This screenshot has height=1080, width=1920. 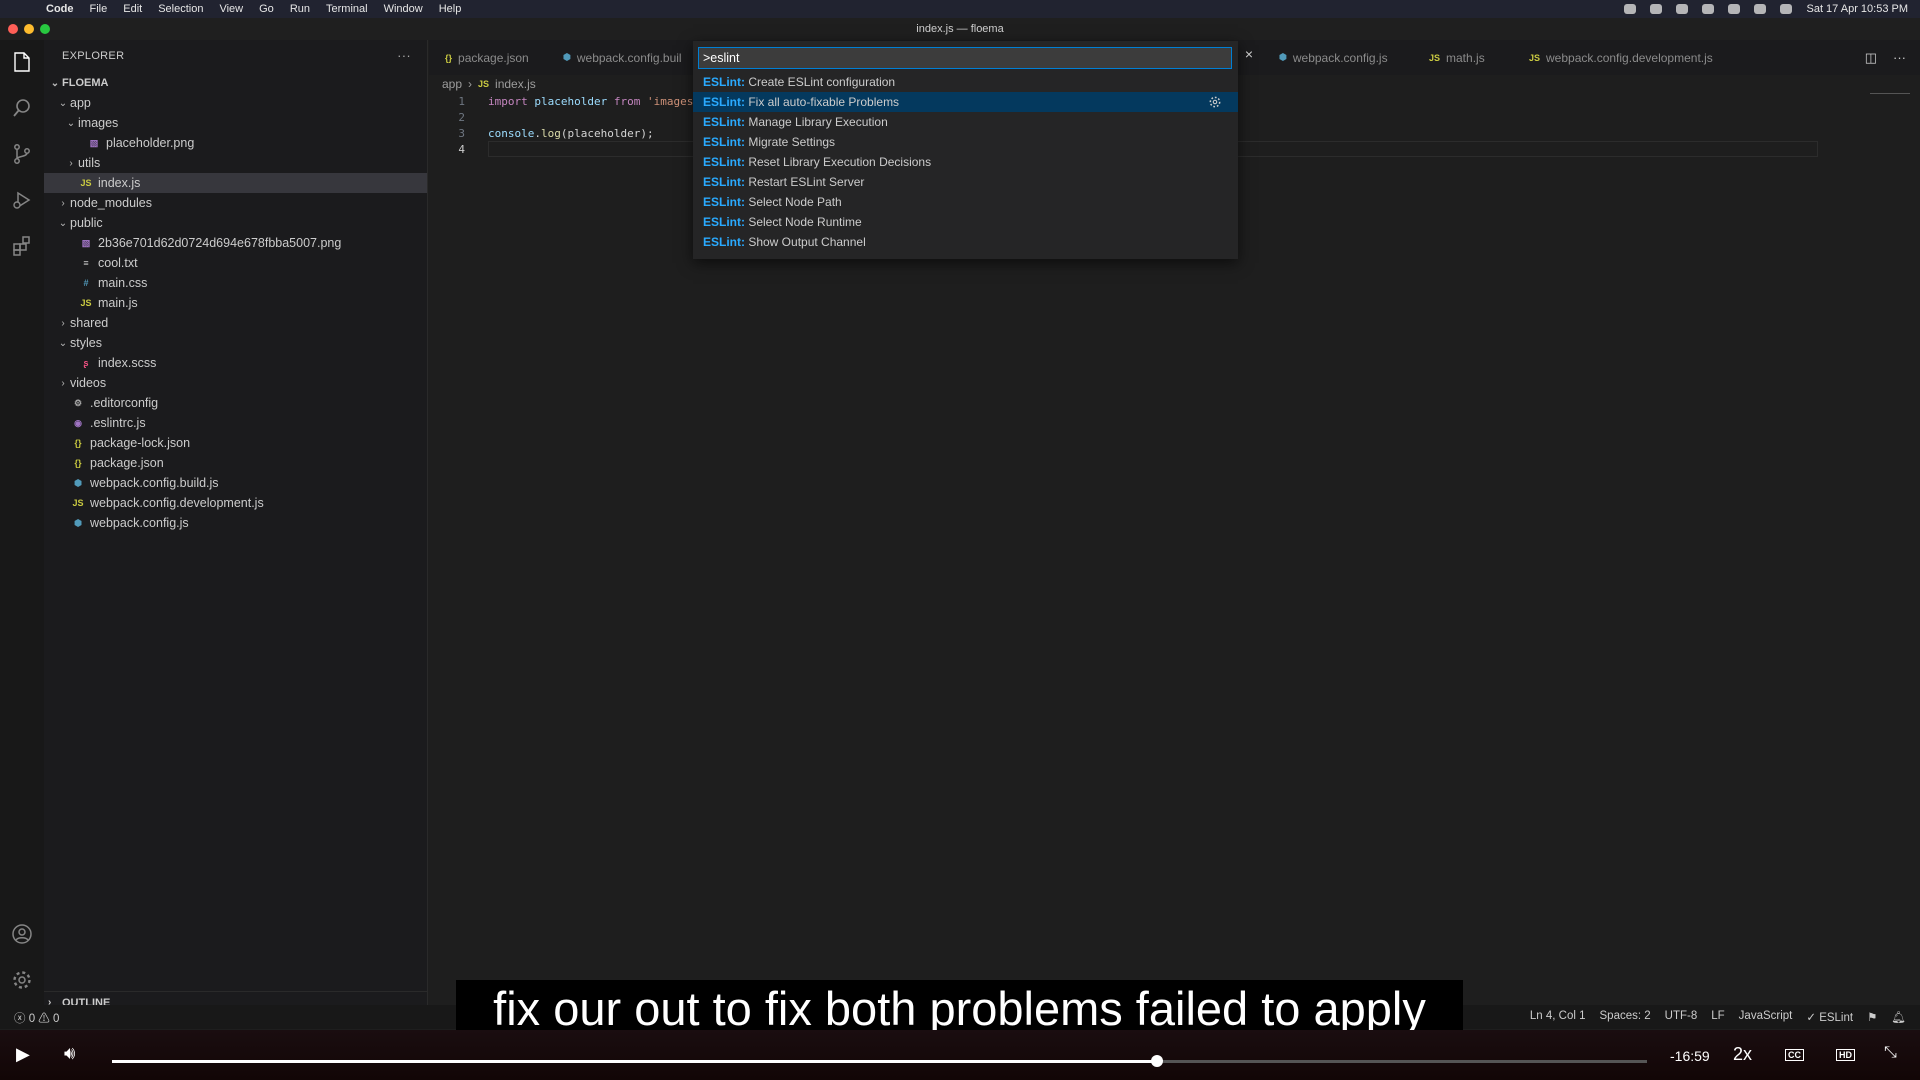 I want to click on notifications-bell-icon: 🔔︎, so click(x=1898, y=1017).